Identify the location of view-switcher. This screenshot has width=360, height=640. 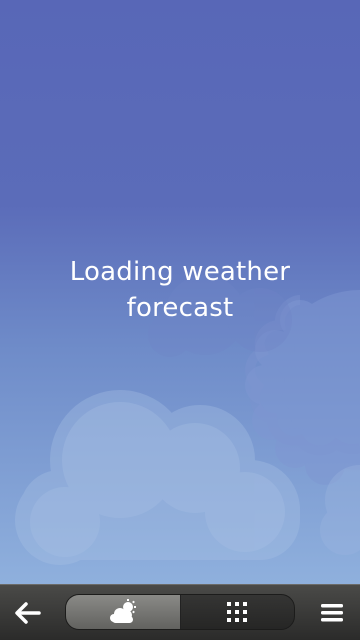
(180, 612).